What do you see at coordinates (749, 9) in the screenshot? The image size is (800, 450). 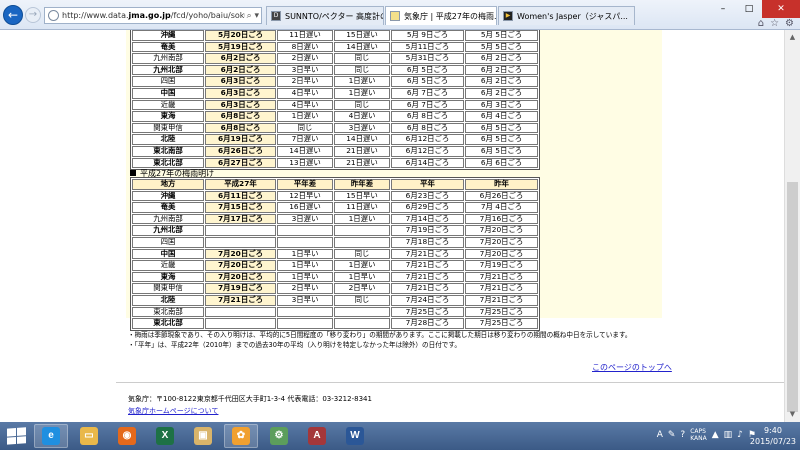 I see `maximize-icon: □` at bounding box center [749, 9].